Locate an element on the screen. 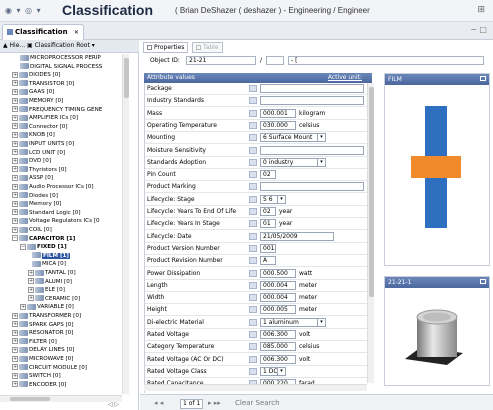  tree-item: + COIL [0] is located at coordinates (32, 230).